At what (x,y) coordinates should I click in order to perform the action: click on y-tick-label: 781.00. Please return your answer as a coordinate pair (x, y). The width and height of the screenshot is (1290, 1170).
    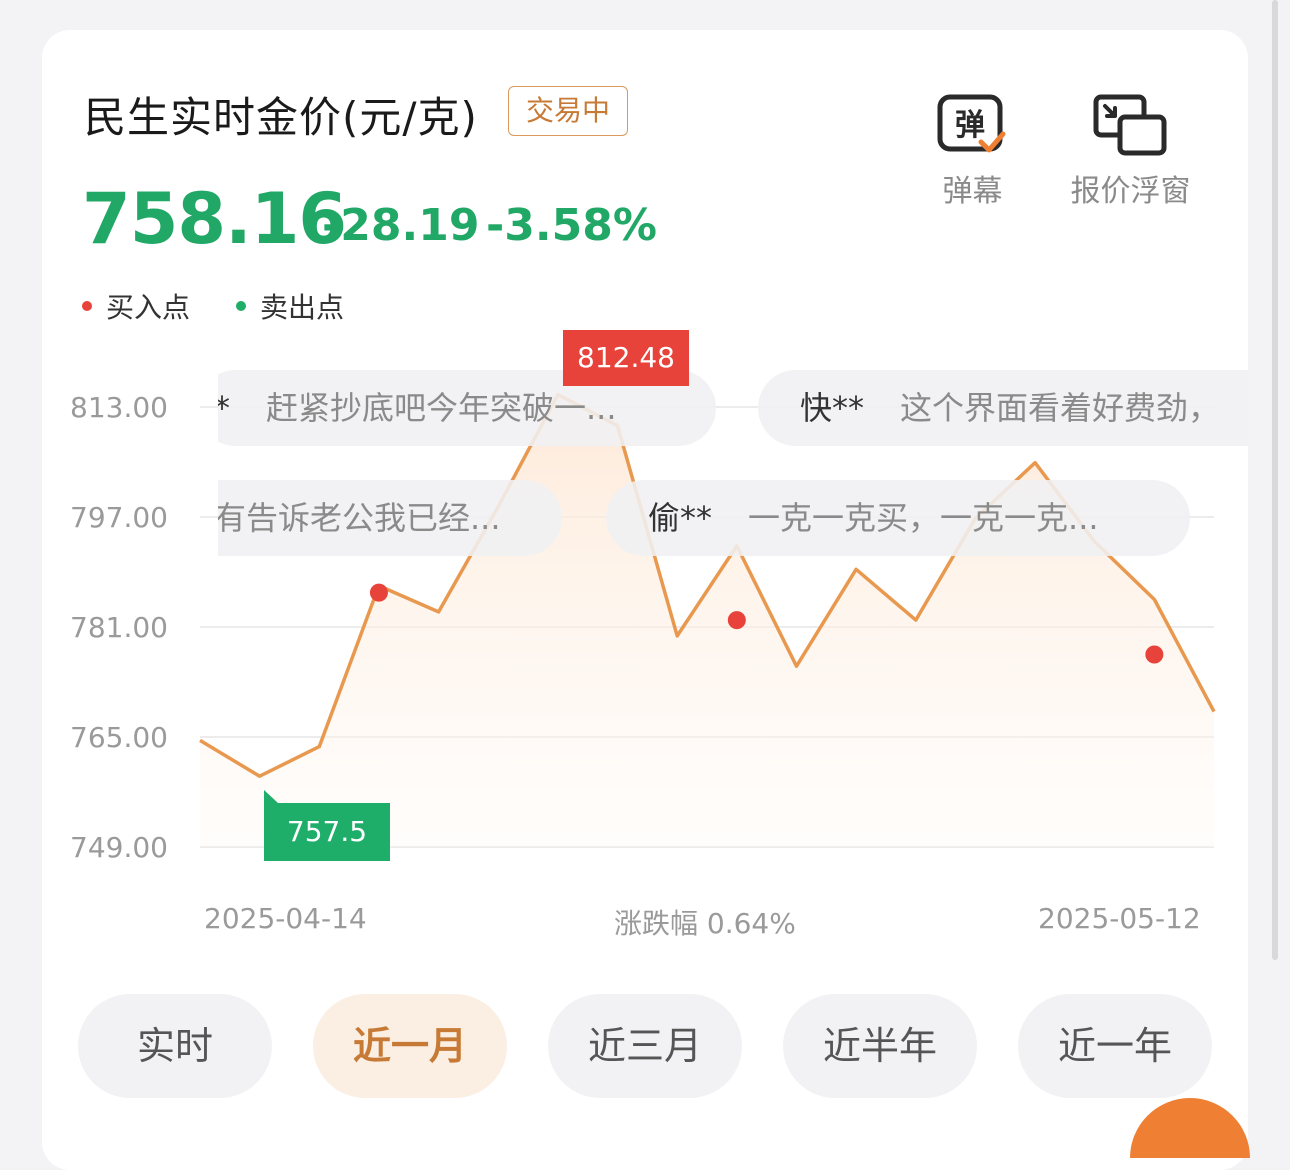
    Looking at the image, I should click on (119, 627).